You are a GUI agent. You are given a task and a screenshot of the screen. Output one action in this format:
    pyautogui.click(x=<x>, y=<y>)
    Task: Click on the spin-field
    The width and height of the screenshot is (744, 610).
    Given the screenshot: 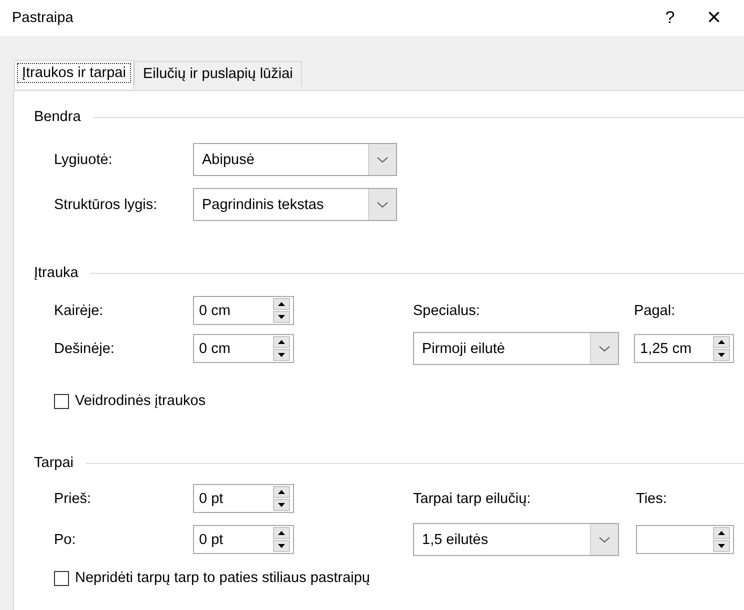 What is the action you would take?
    pyautogui.click(x=685, y=539)
    